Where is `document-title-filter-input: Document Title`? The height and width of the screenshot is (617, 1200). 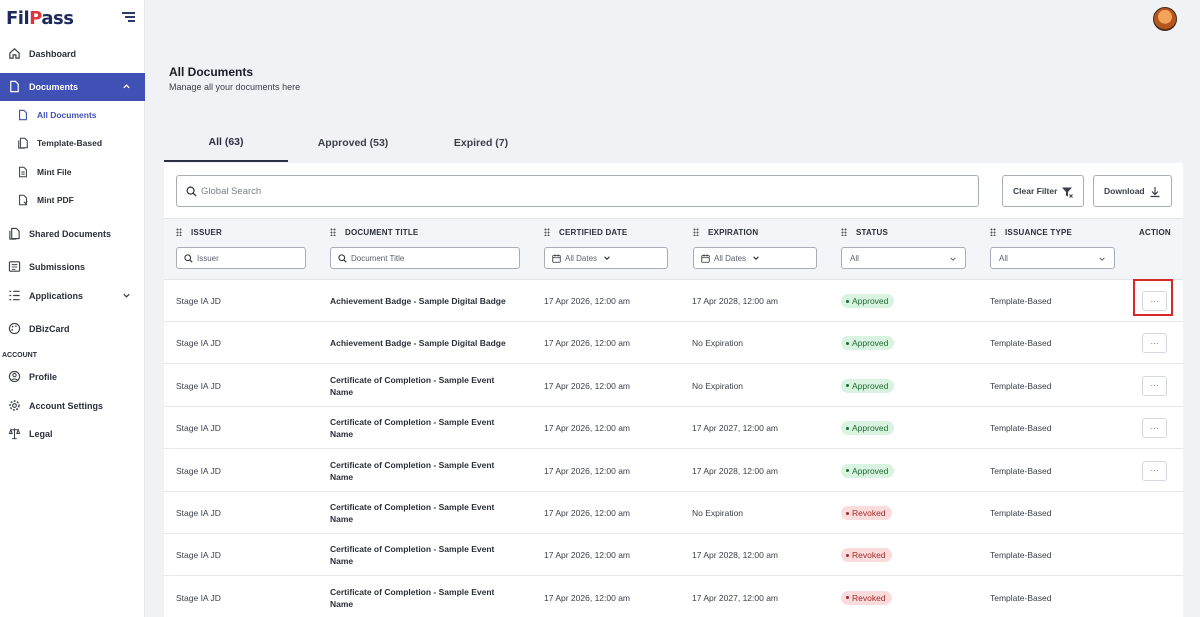
document-title-filter-input: Document Title is located at coordinates (425, 258).